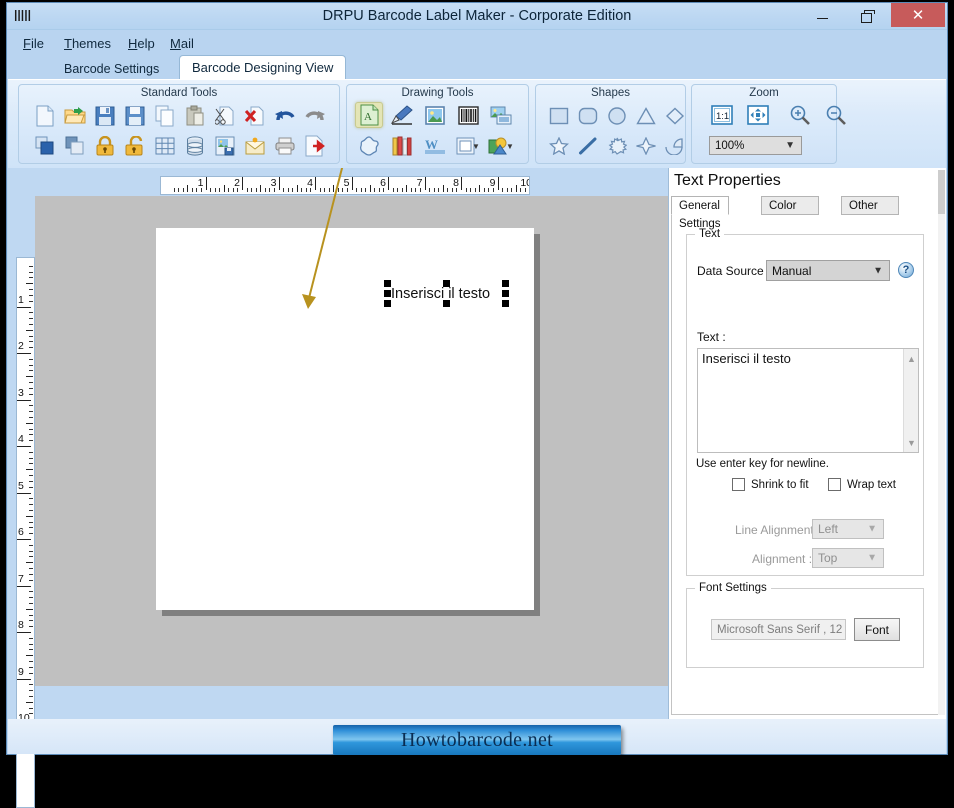  I want to click on library-icon, so click(402, 146).